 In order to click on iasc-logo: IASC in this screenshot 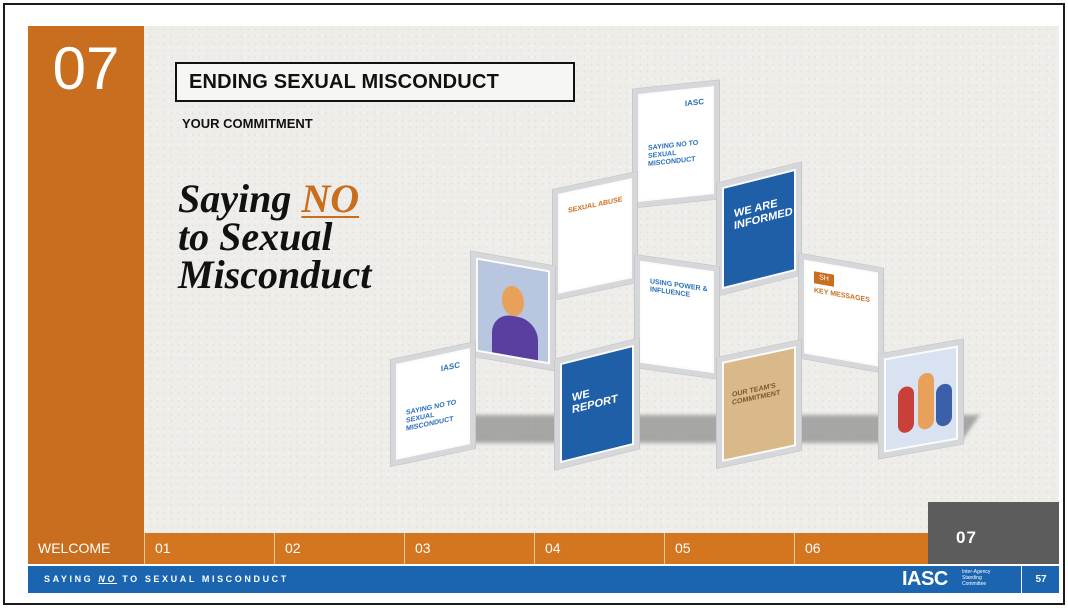, I will do `click(925, 579)`.